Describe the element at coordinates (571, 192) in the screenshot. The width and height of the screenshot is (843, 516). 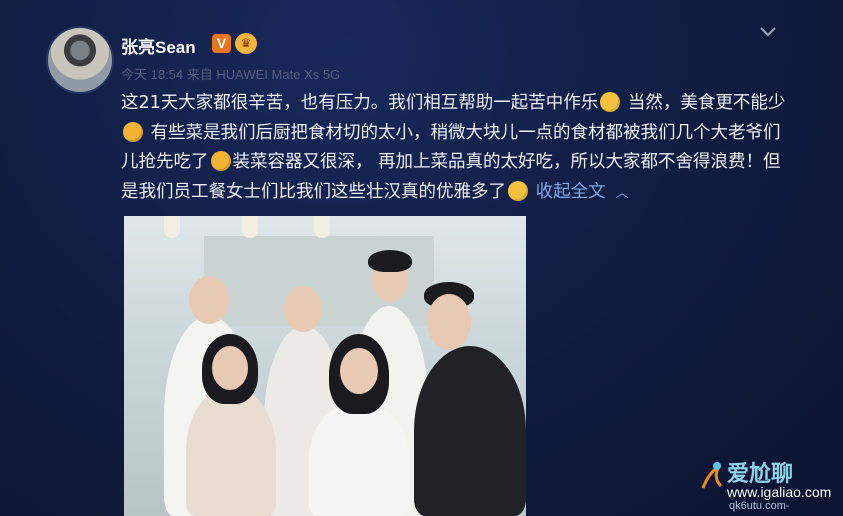
I see `collapse-full-text-link: 收起全文` at that location.